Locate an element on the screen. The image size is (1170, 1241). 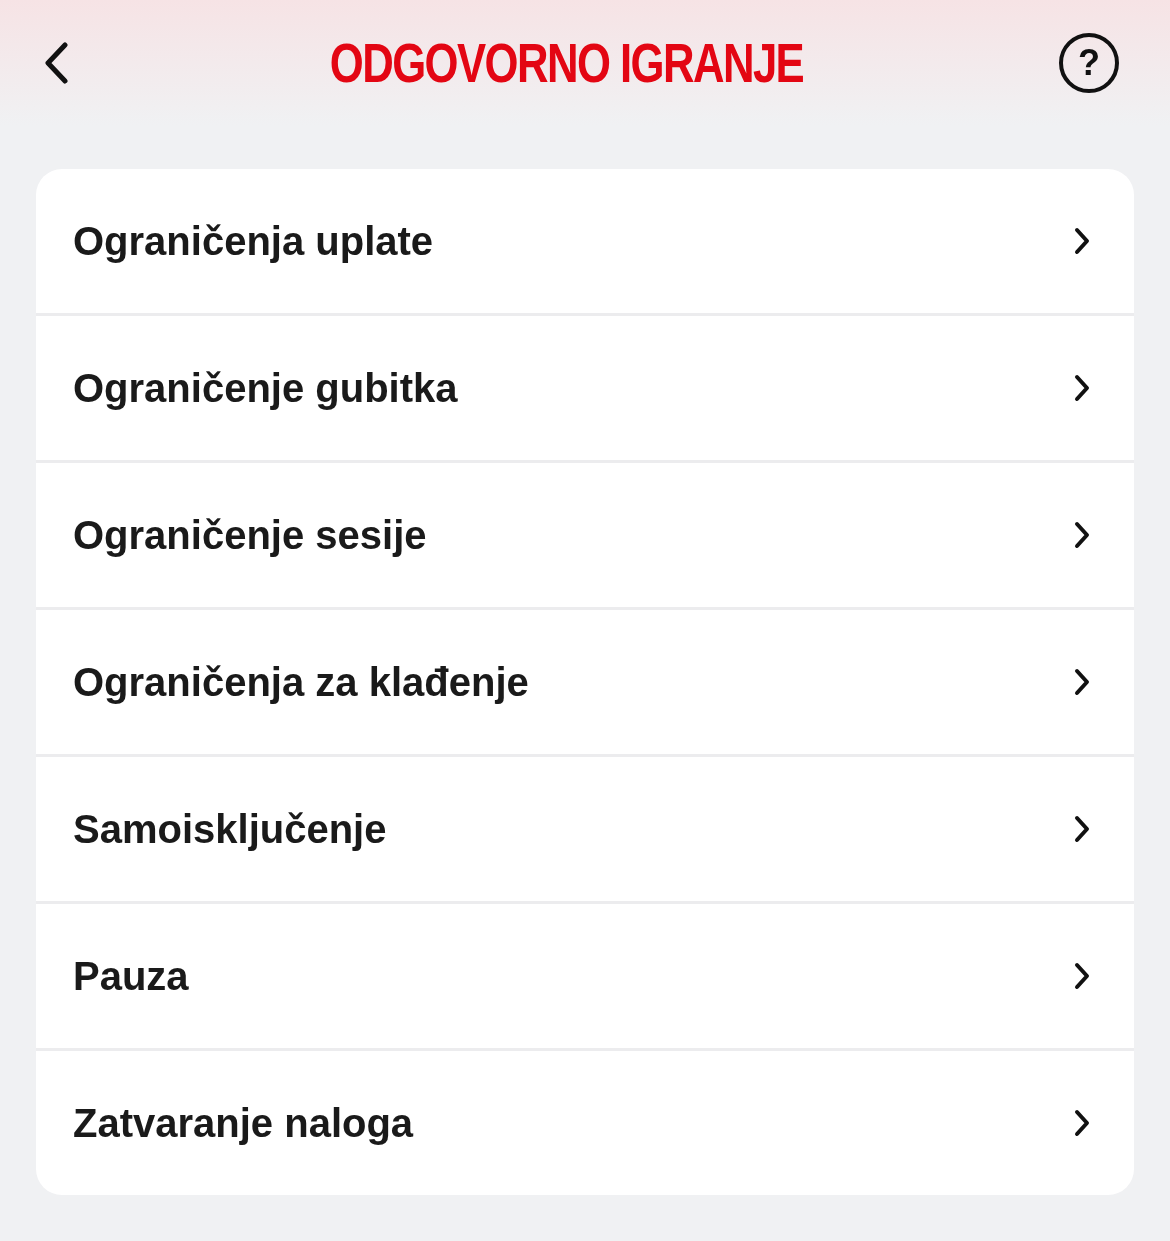
menu-item: Ograničenja uplate is located at coordinates (585, 241).